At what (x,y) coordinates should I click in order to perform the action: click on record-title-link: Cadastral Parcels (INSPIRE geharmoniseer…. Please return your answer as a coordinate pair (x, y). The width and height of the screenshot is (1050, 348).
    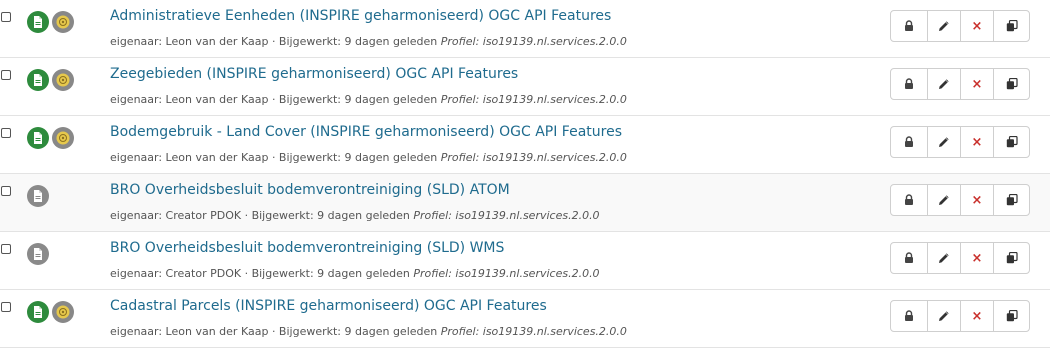
    Looking at the image, I should click on (328, 306).